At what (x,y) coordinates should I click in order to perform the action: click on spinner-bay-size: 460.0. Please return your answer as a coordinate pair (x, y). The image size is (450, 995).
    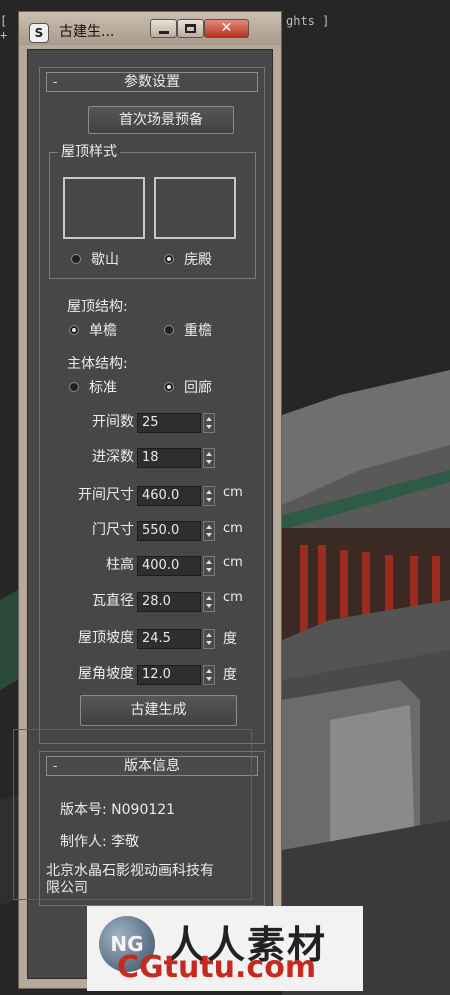
    Looking at the image, I should click on (178, 496).